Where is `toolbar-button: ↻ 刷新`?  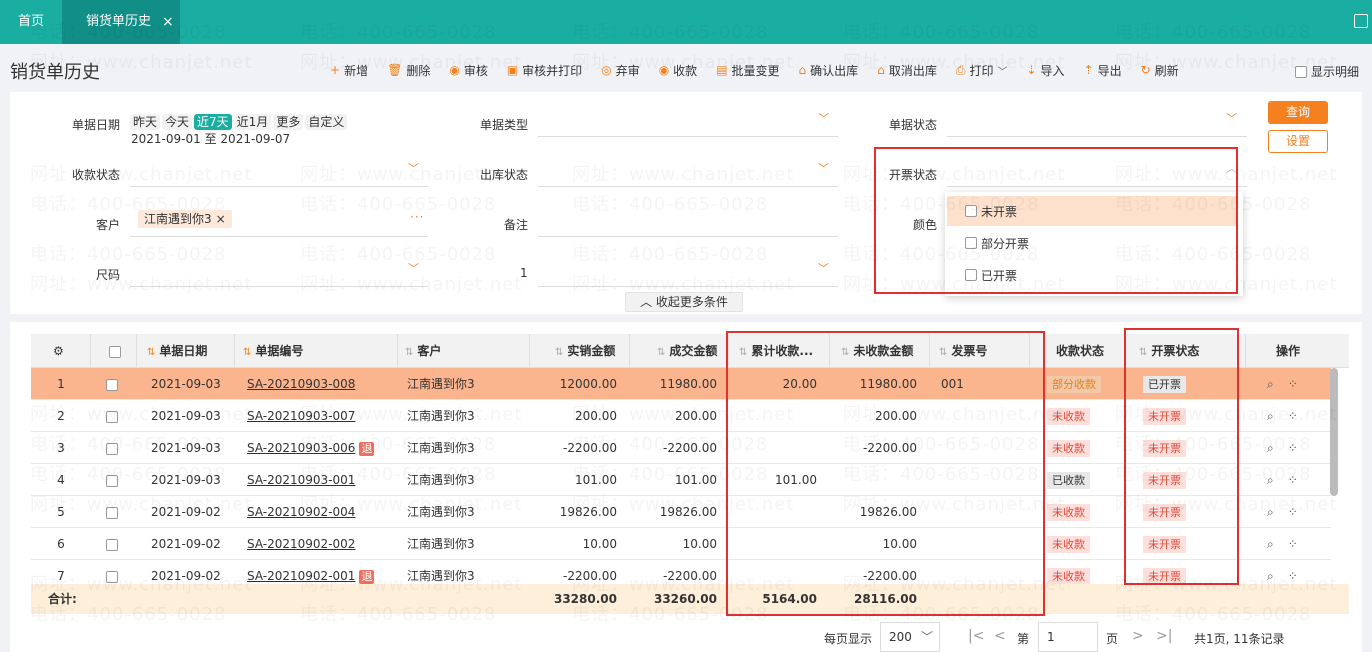 toolbar-button: ↻ 刷新 is located at coordinates (1160, 70).